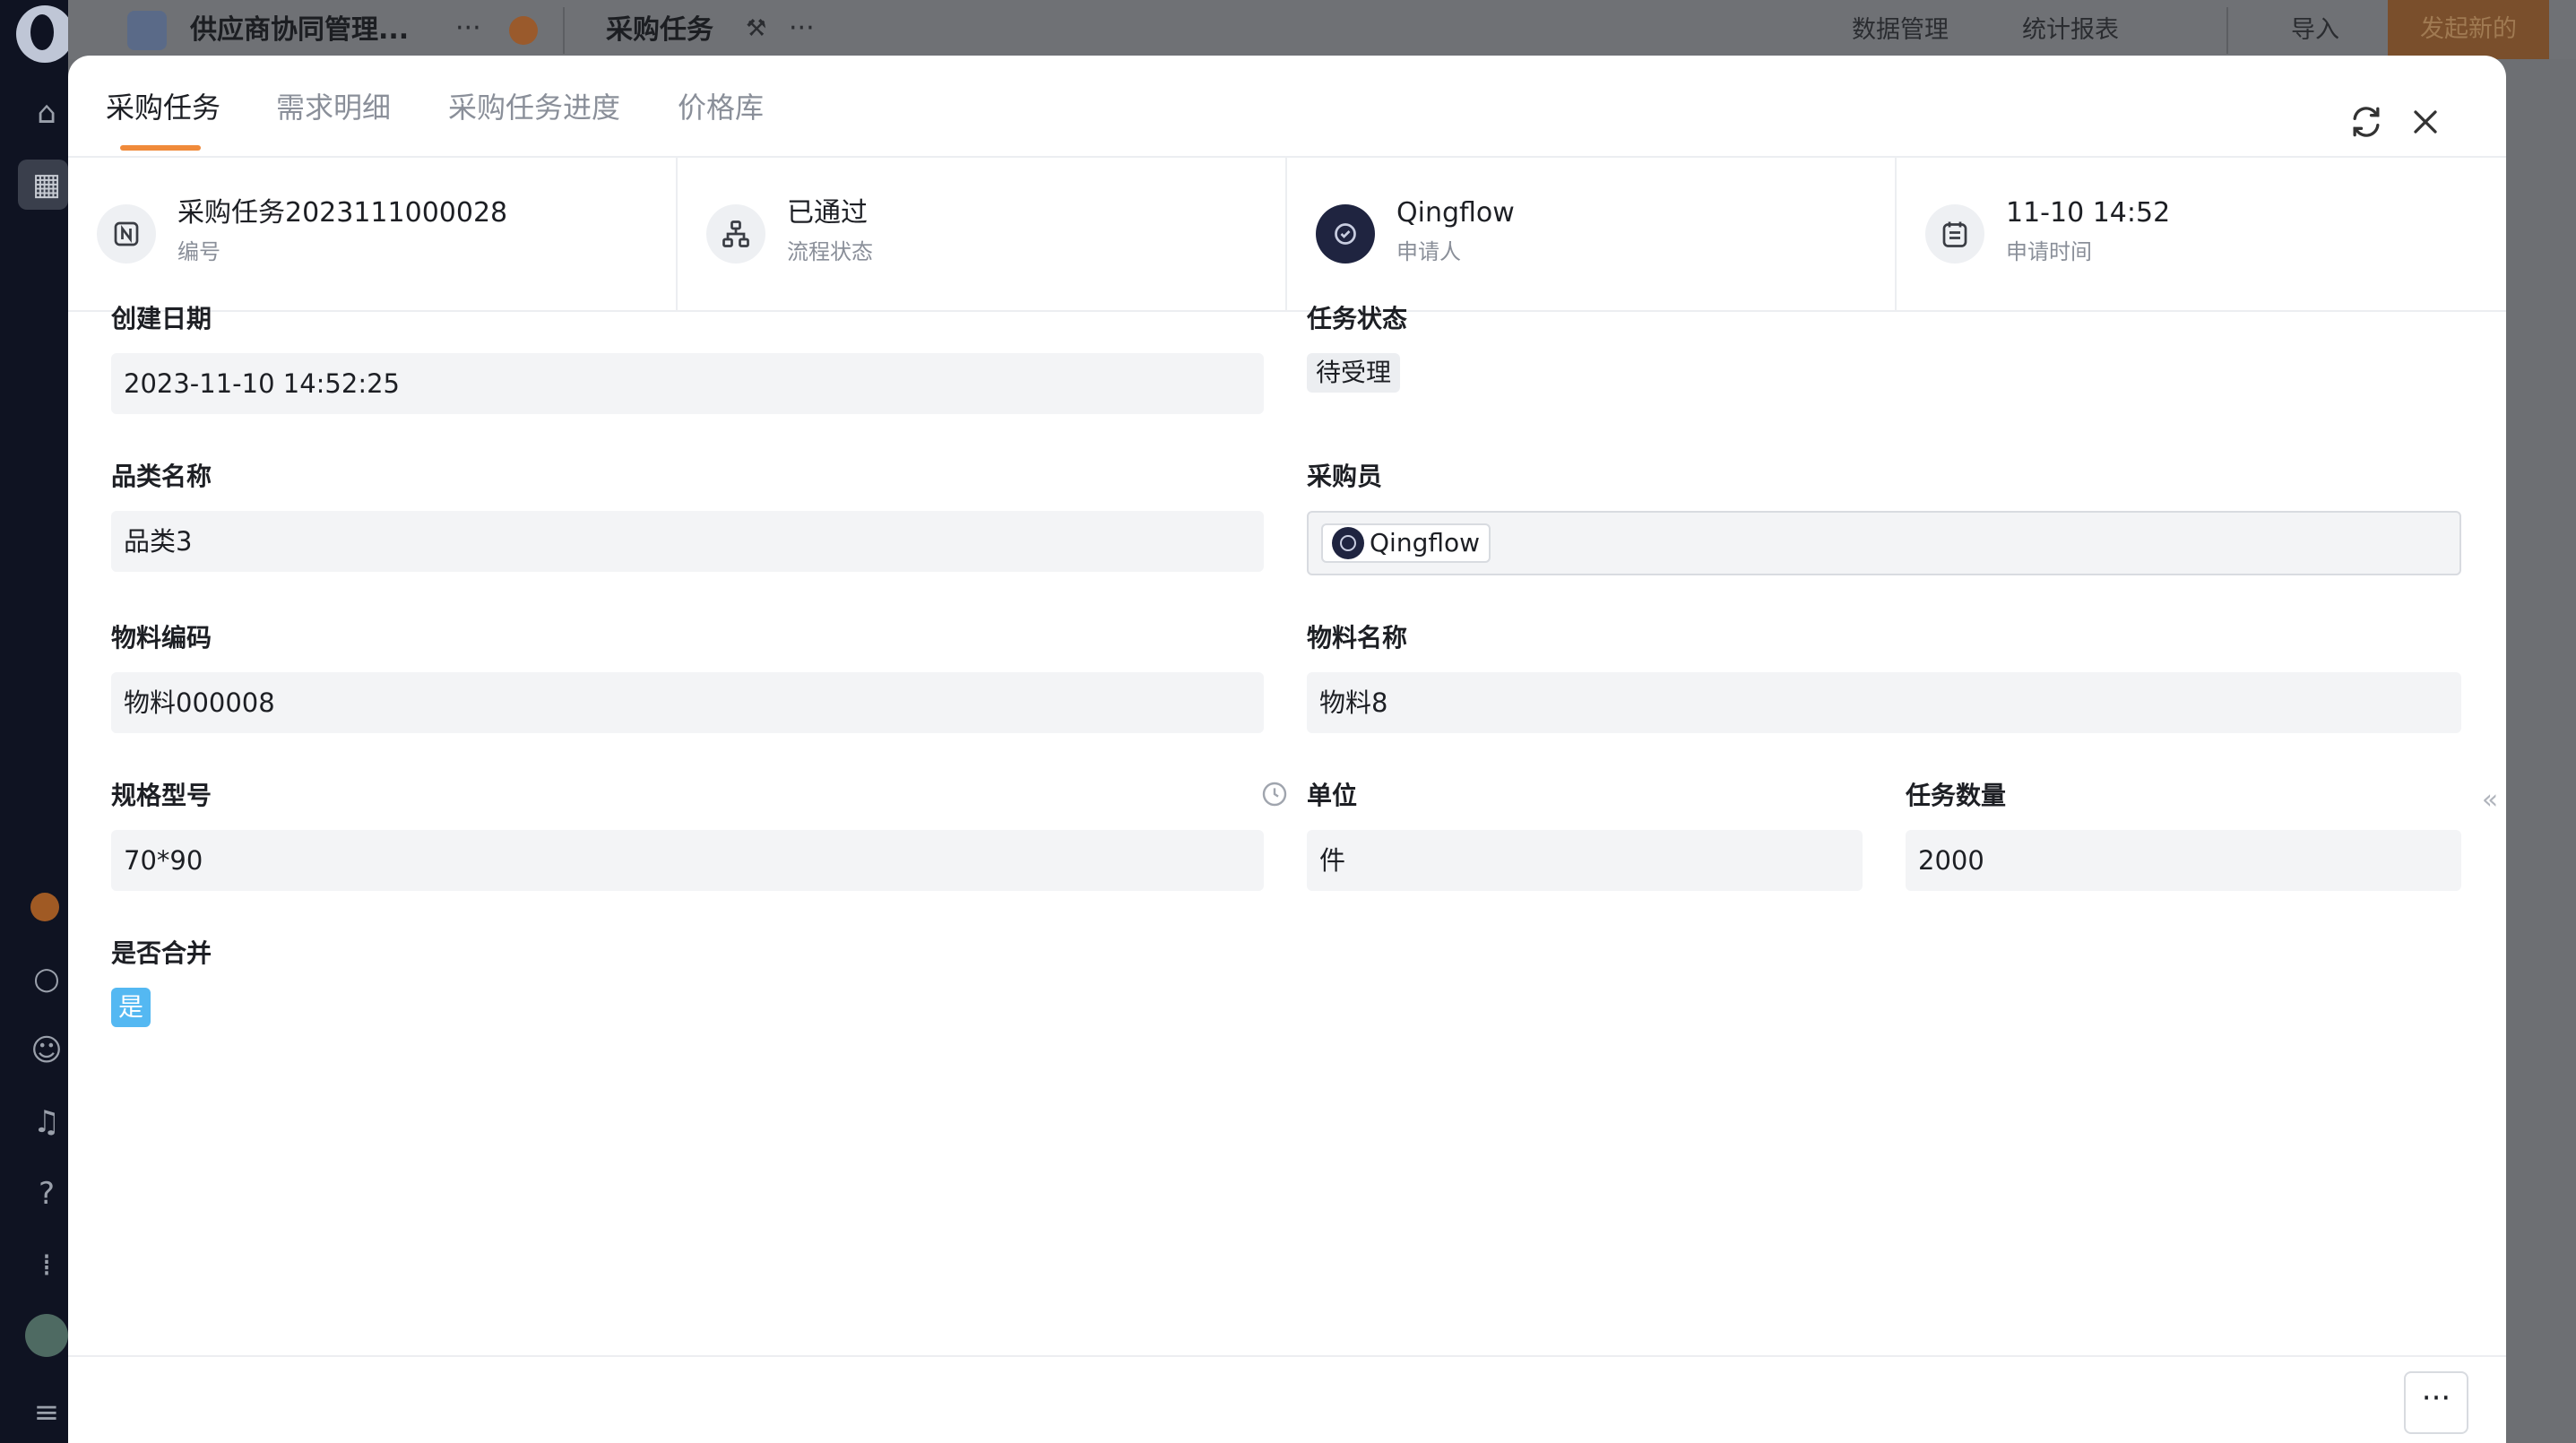 The height and width of the screenshot is (1443, 2576). Describe the element at coordinates (687, 383) in the screenshot. I see `create-date-field: 2023-11-10 14:52:25` at that location.